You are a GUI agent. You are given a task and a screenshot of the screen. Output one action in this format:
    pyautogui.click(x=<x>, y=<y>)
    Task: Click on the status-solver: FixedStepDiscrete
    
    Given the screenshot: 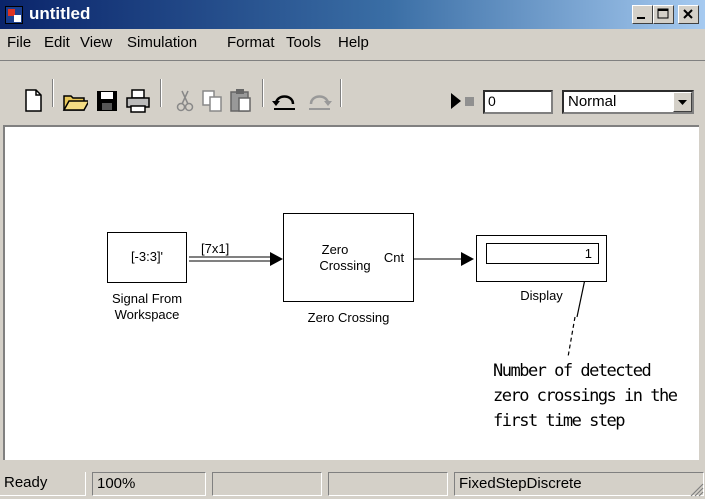 What is the action you would take?
    pyautogui.click(x=579, y=484)
    